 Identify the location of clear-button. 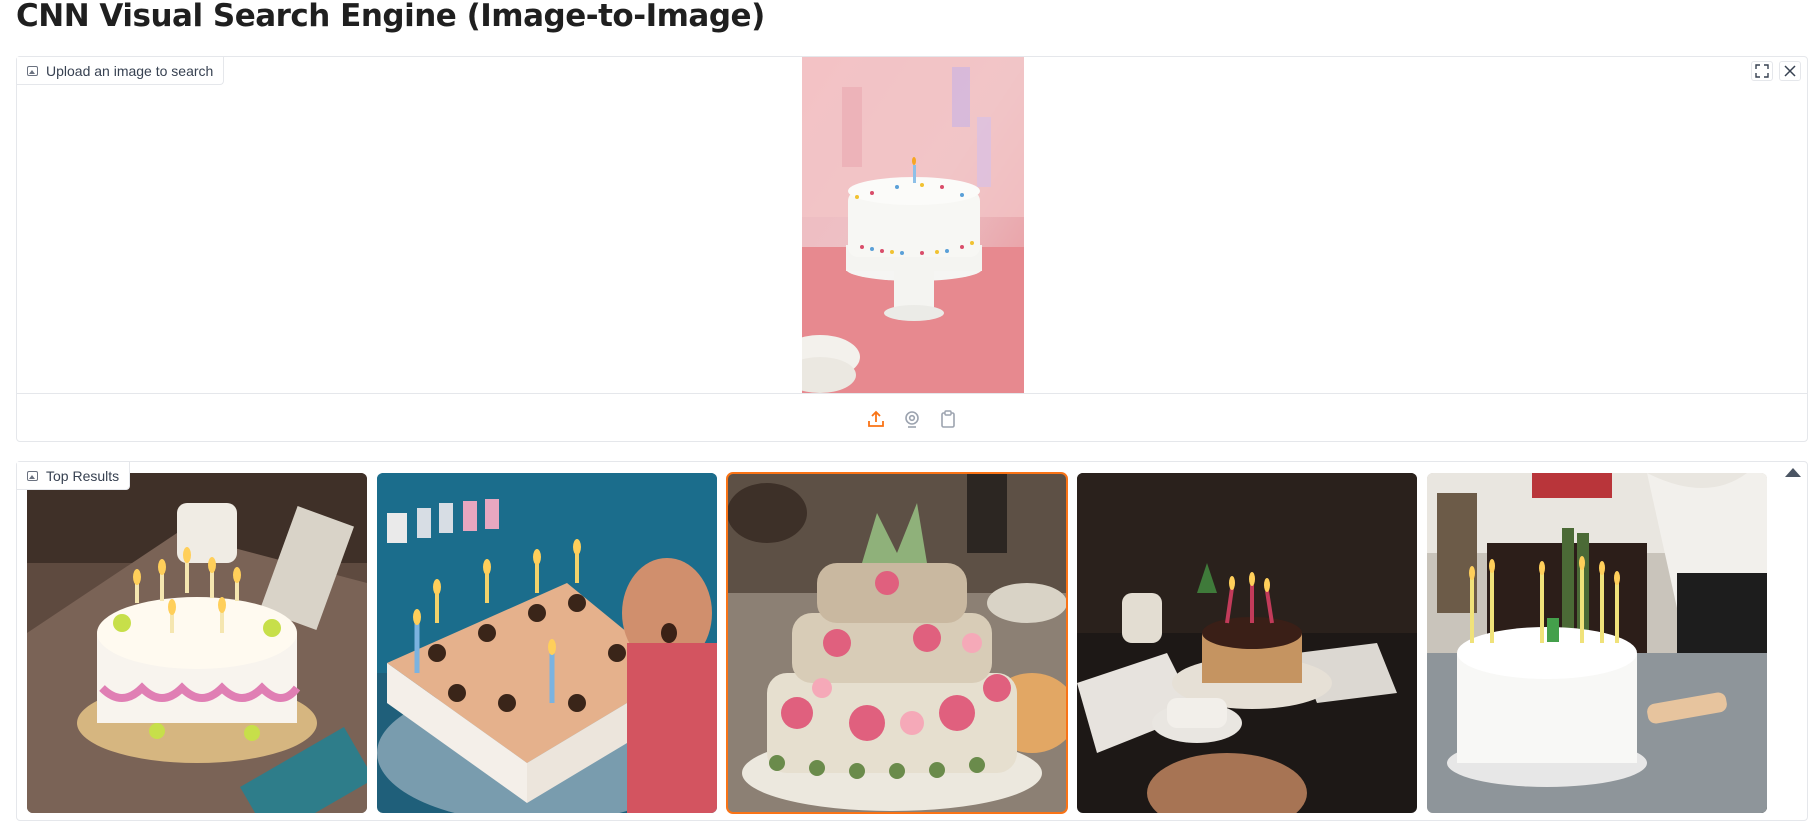
(1790, 71).